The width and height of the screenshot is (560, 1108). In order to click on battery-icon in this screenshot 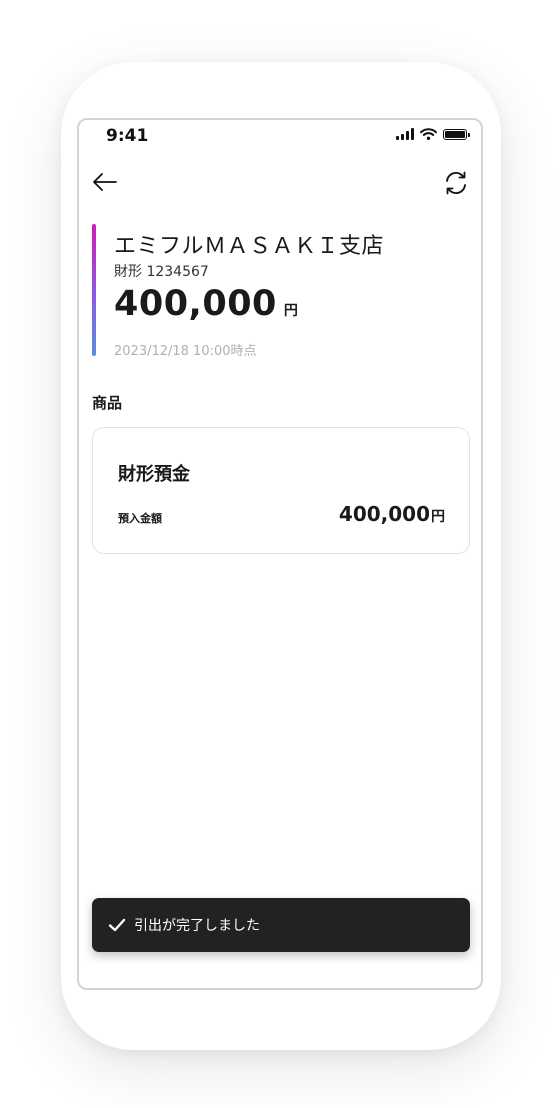, I will do `click(456, 134)`.